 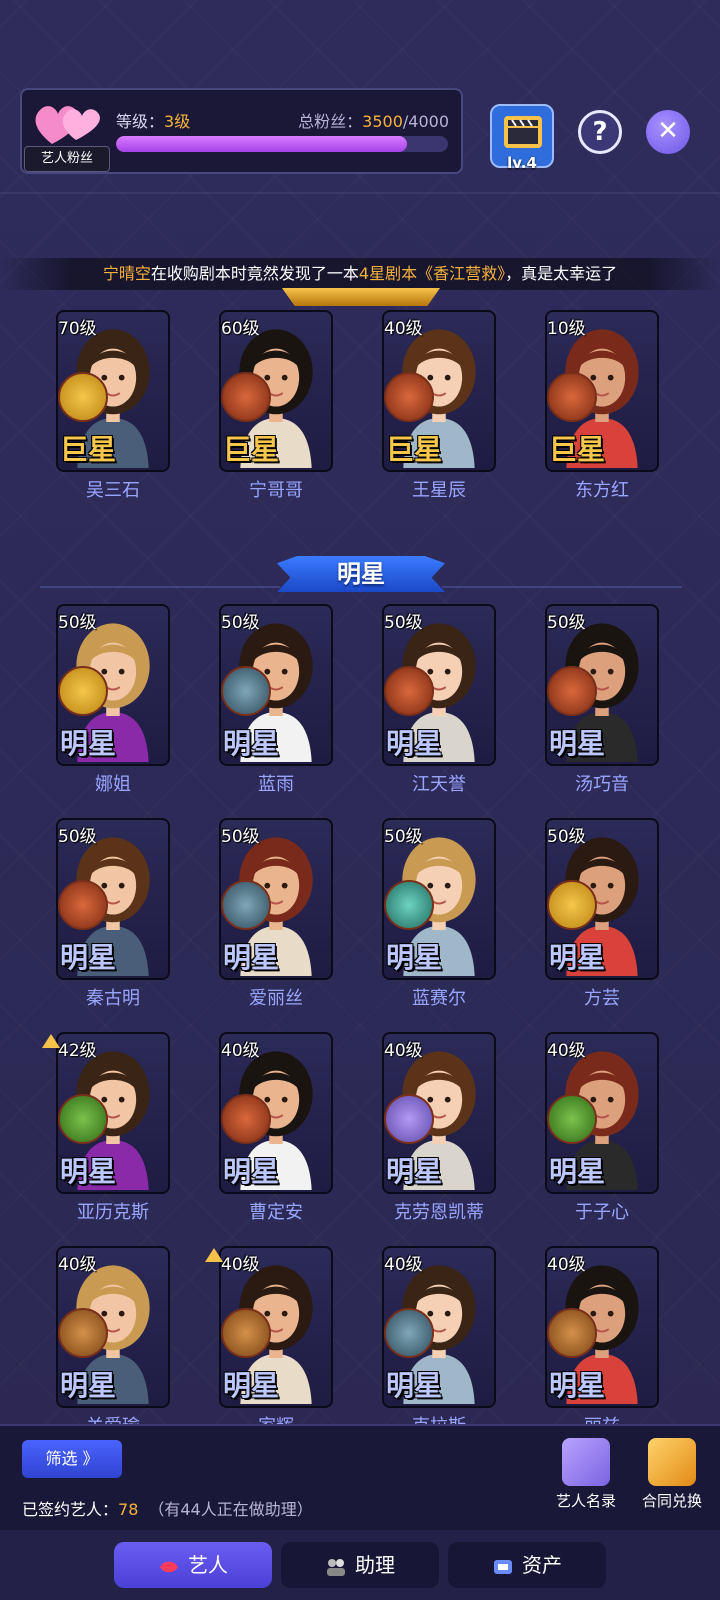 What do you see at coordinates (240, 329) in the screenshot?
I see `artist-level: 60级` at bounding box center [240, 329].